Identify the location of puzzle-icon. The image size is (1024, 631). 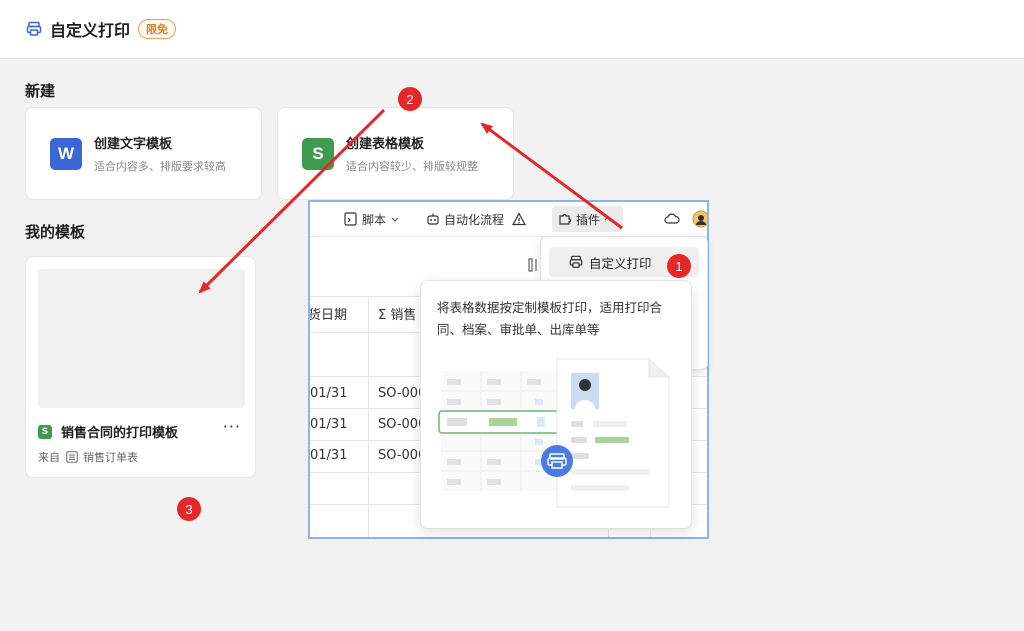
(565, 219).